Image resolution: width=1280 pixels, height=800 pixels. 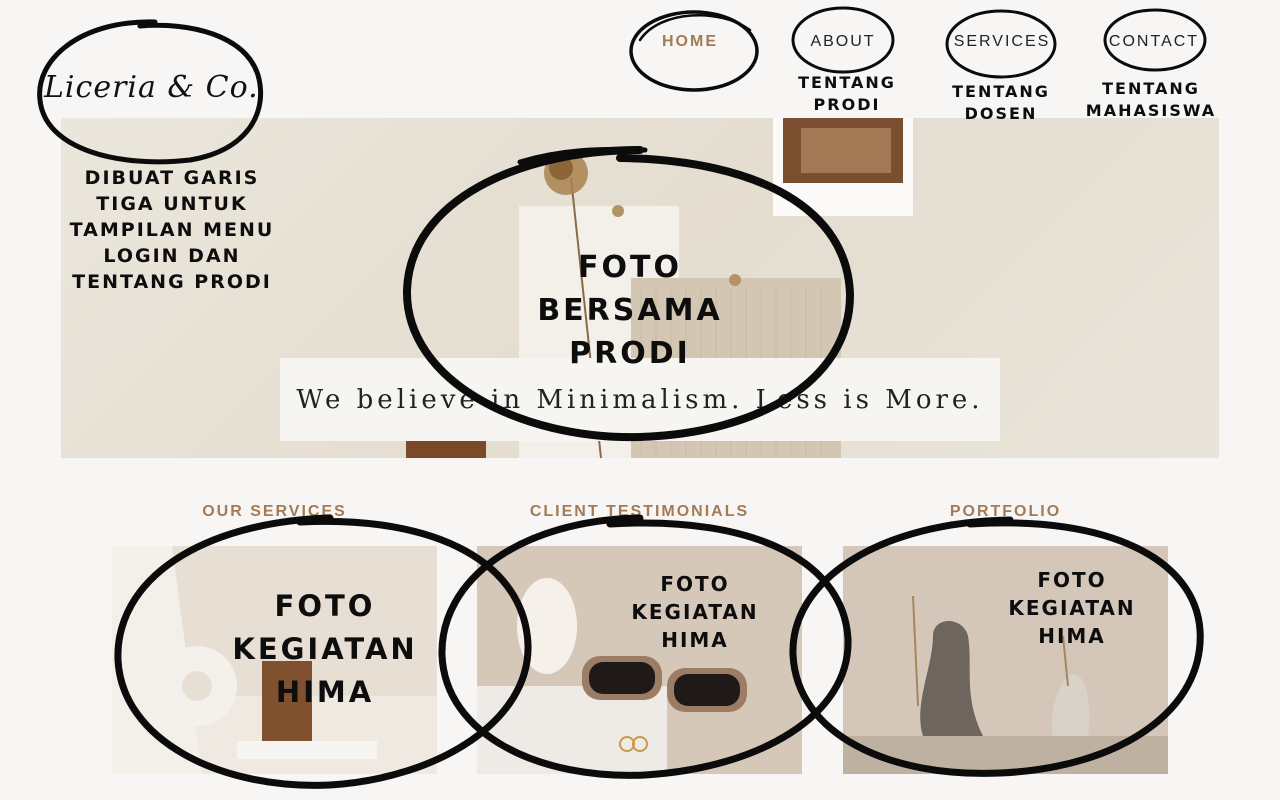 What do you see at coordinates (1072, 608) in the screenshot?
I see `card3-annotation: FOTO KEGIATAN HIMA` at bounding box center [1072, 608].